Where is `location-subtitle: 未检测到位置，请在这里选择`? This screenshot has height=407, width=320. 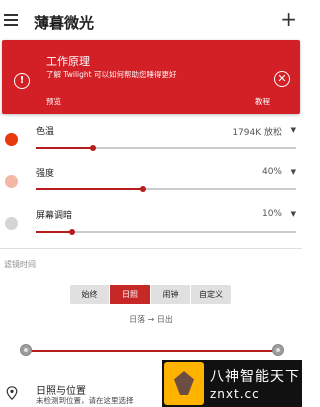
location-subtitle: 未检测到位置，请在这里选择 is located at coordinates (85, 400).